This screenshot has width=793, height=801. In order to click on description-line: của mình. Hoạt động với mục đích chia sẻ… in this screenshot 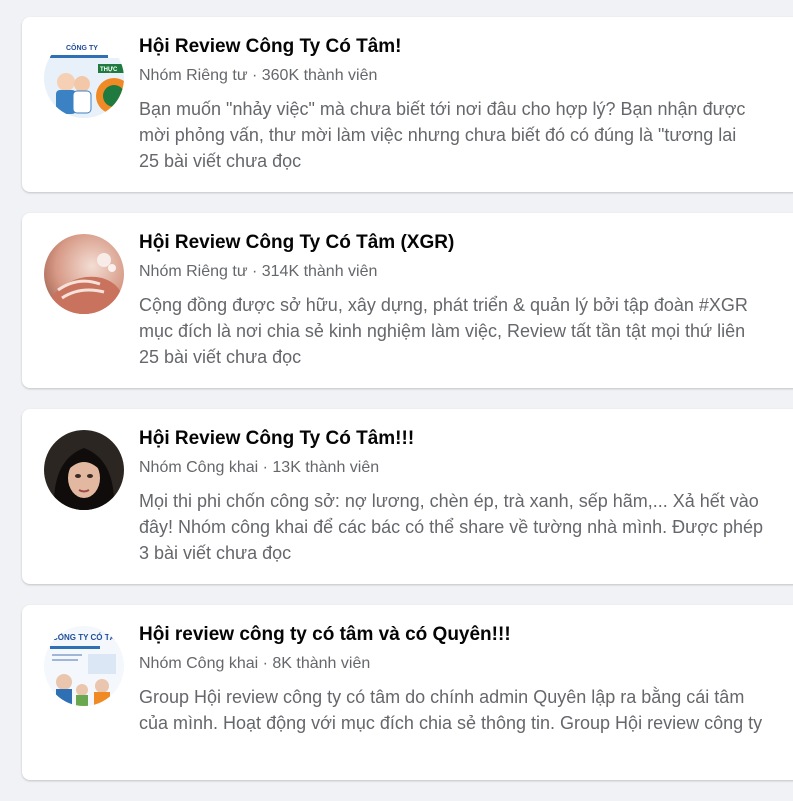, I will do `click(451, 723)`.